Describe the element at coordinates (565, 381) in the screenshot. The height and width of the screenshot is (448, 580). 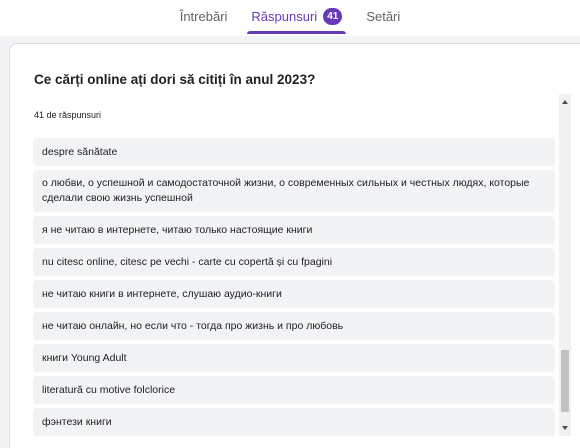
I see `scrollbar-thumb` at that location.